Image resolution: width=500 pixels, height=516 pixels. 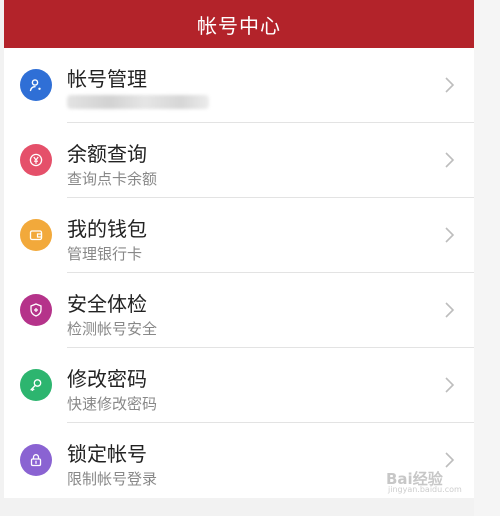 What do you see at coordinates (112, 404) in the screenshot?
I see `menu-item-subtitle: 快速修改密码` at bounding box center [112, 404].